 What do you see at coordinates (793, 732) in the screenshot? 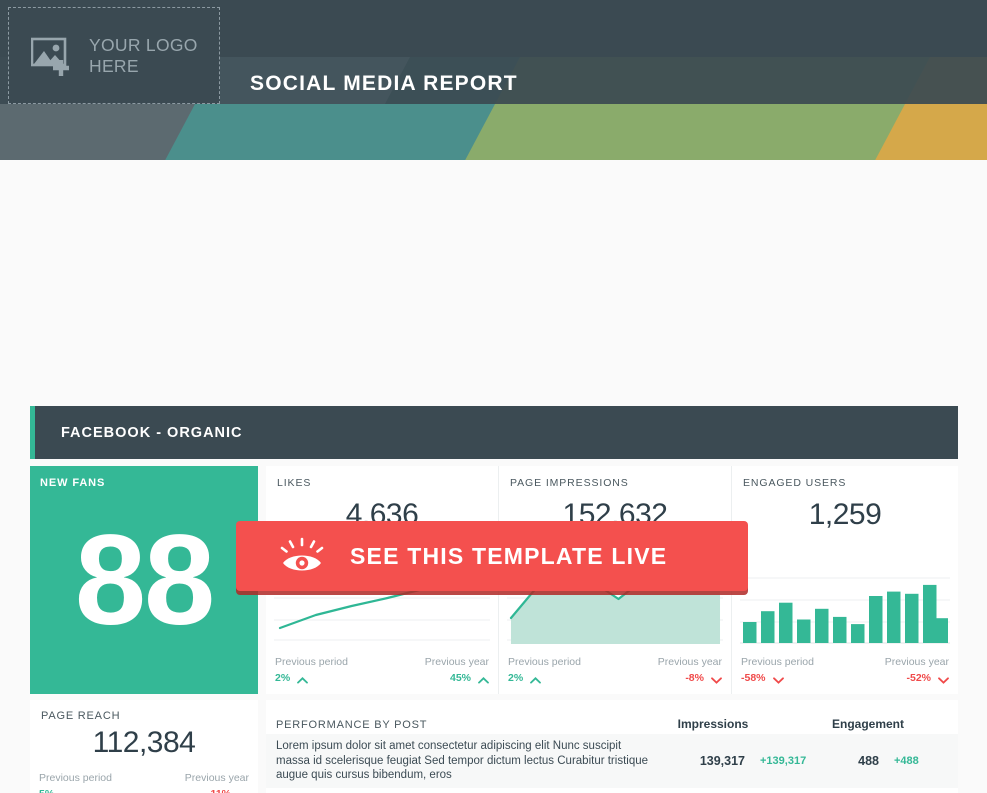
I see `column-header-impressions-delta` at bounding box center [793, 732].